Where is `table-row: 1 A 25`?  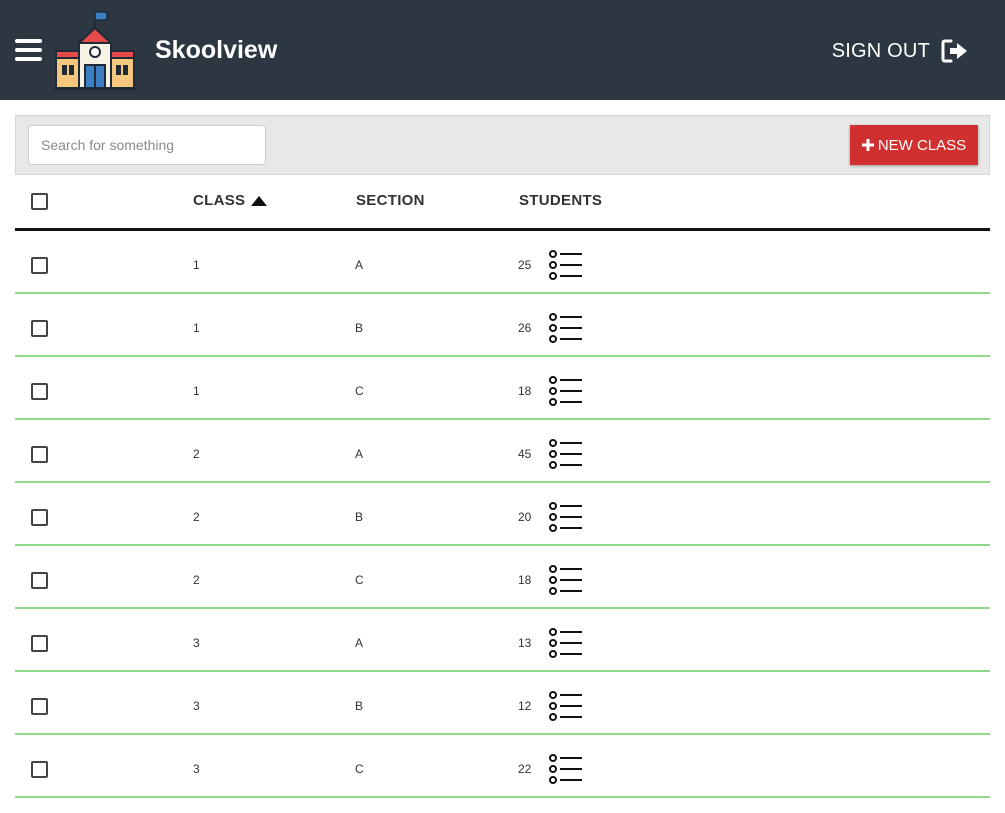
table-row: 1 A 25 is located at coordinates (502, 262).